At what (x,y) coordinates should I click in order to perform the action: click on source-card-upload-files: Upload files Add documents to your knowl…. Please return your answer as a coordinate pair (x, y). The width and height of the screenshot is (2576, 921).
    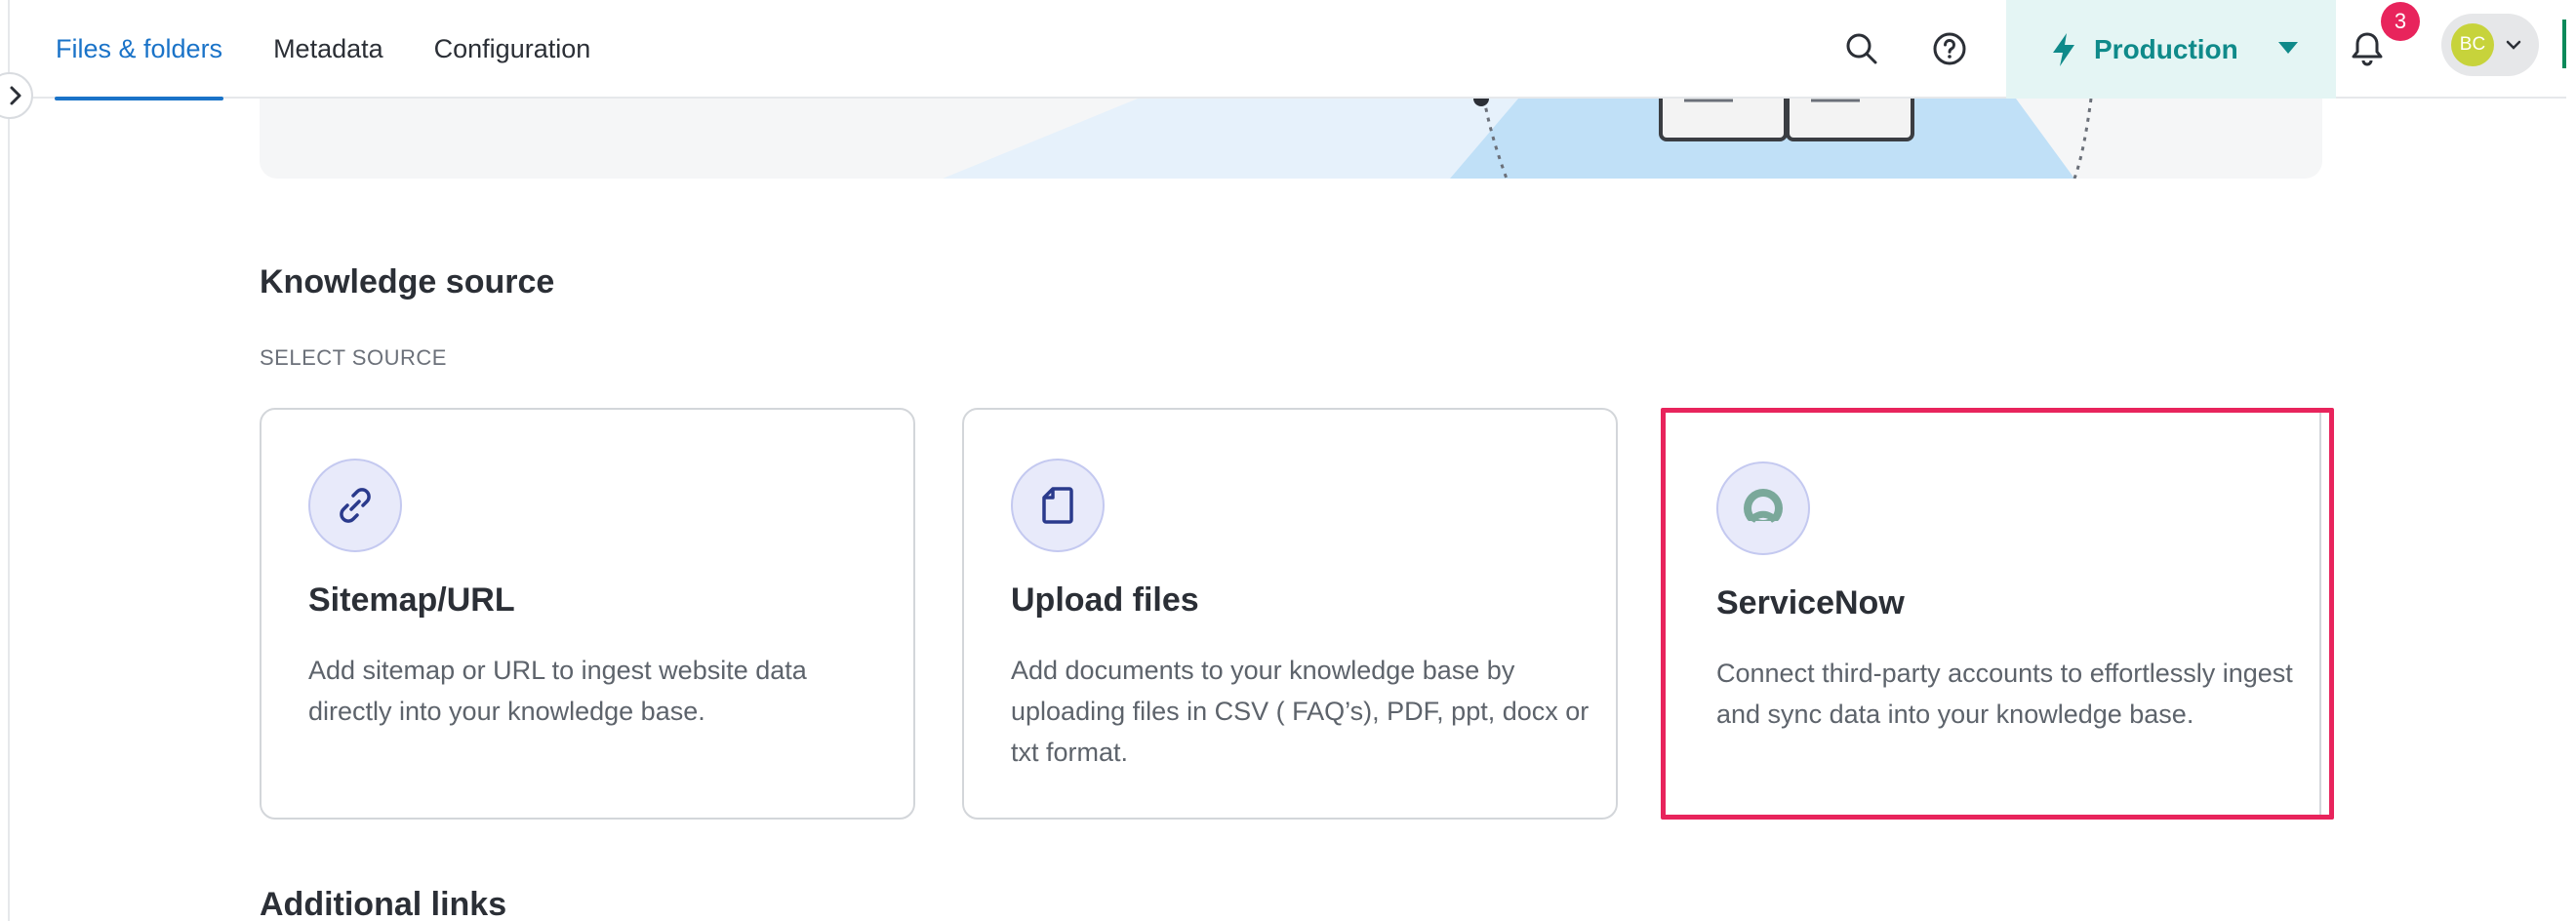
    Looking at the image, I should click on (1290, 614).